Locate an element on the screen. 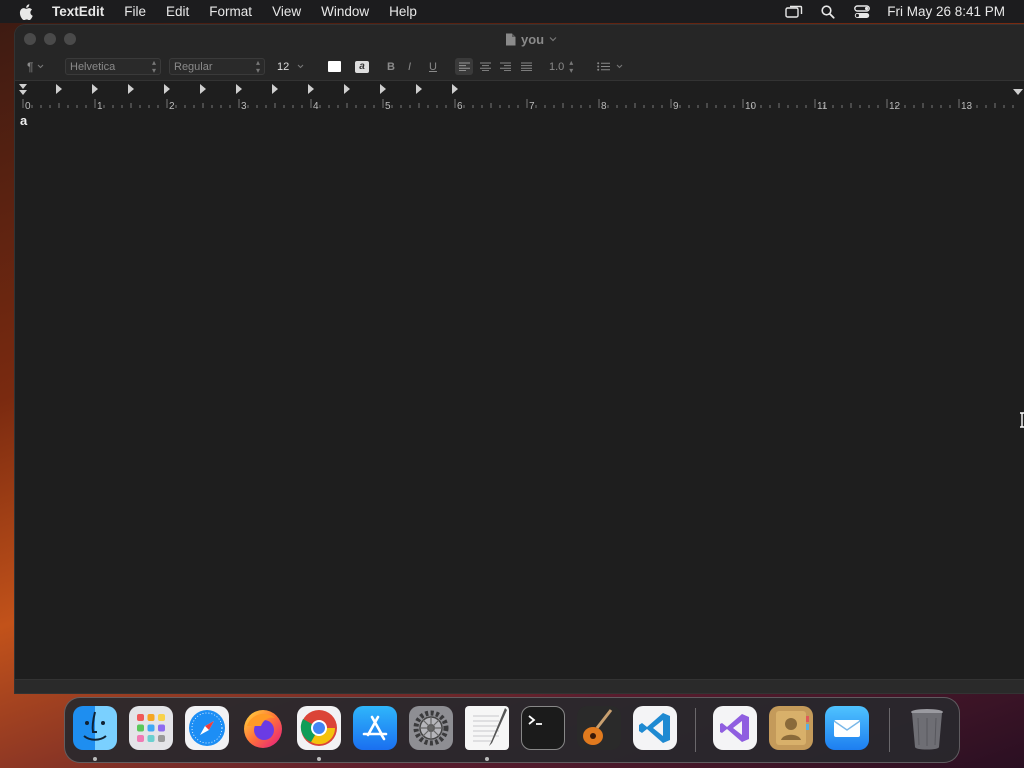  dock-contacts is located at coordinates (791, 728).